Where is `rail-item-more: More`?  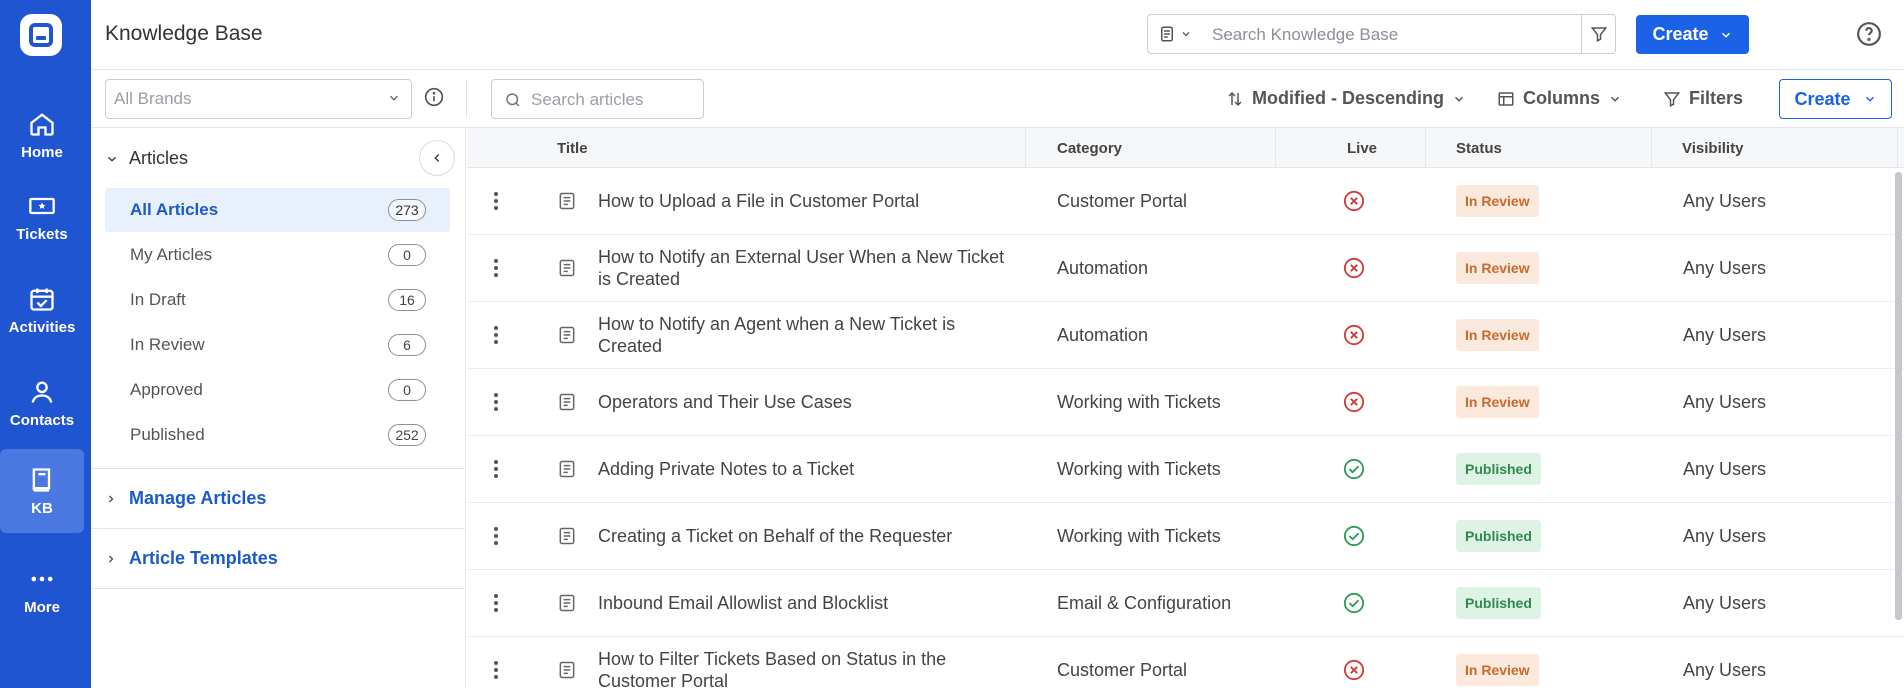 rail-item-more: More is located at coordinates (42, 590).